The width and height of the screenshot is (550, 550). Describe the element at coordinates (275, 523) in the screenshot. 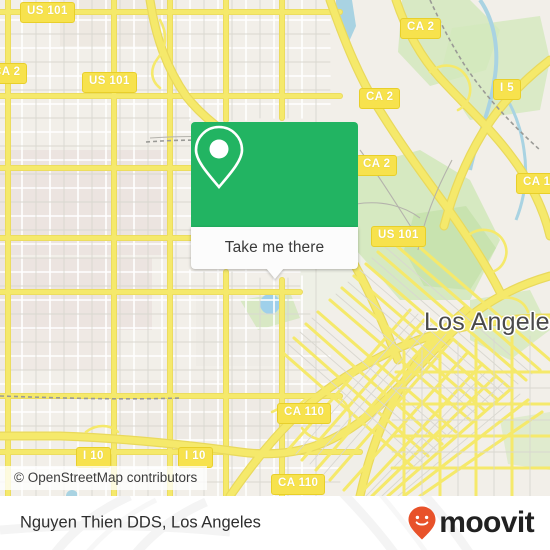

I see `footer-bar: Nguyen Thien DDS, Los Angeles moovit` at that location.